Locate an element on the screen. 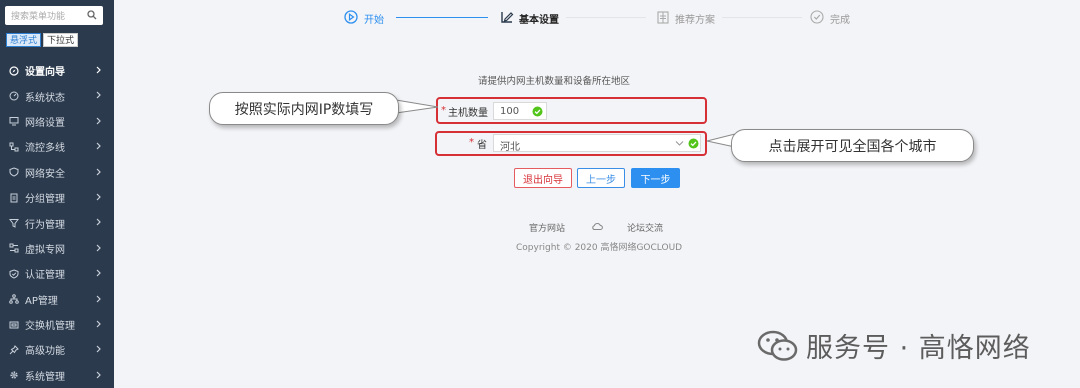 Image resolution: width=1080 pixels, height=388 pixels. sidebar-item-label: 网络安全 is located at coordinates (45, 174).